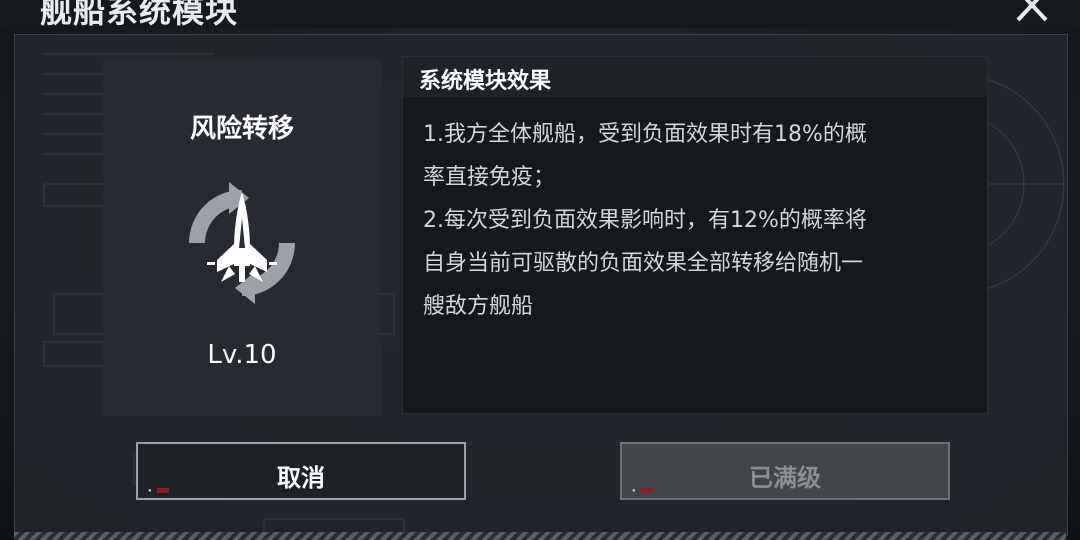  Describe the element at coordinates (643, 263) in the screenshot. I see `effect-line: 自身当前可驱散的负面效果全部转移给随机一` at that location.